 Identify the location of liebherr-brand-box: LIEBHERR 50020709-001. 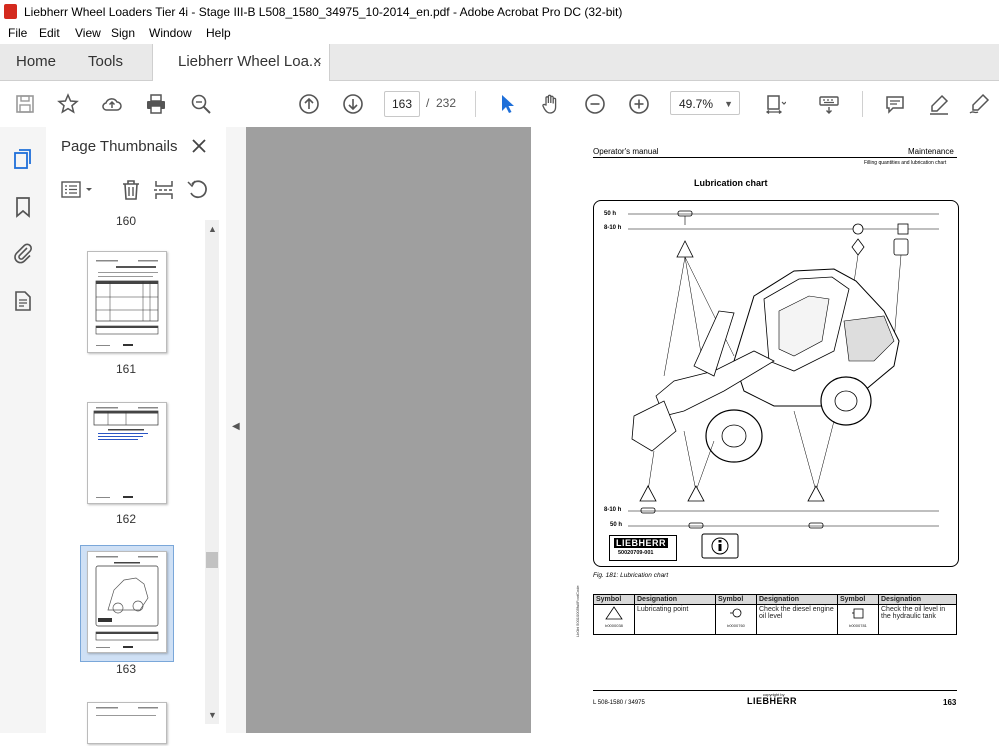
(643, 548).